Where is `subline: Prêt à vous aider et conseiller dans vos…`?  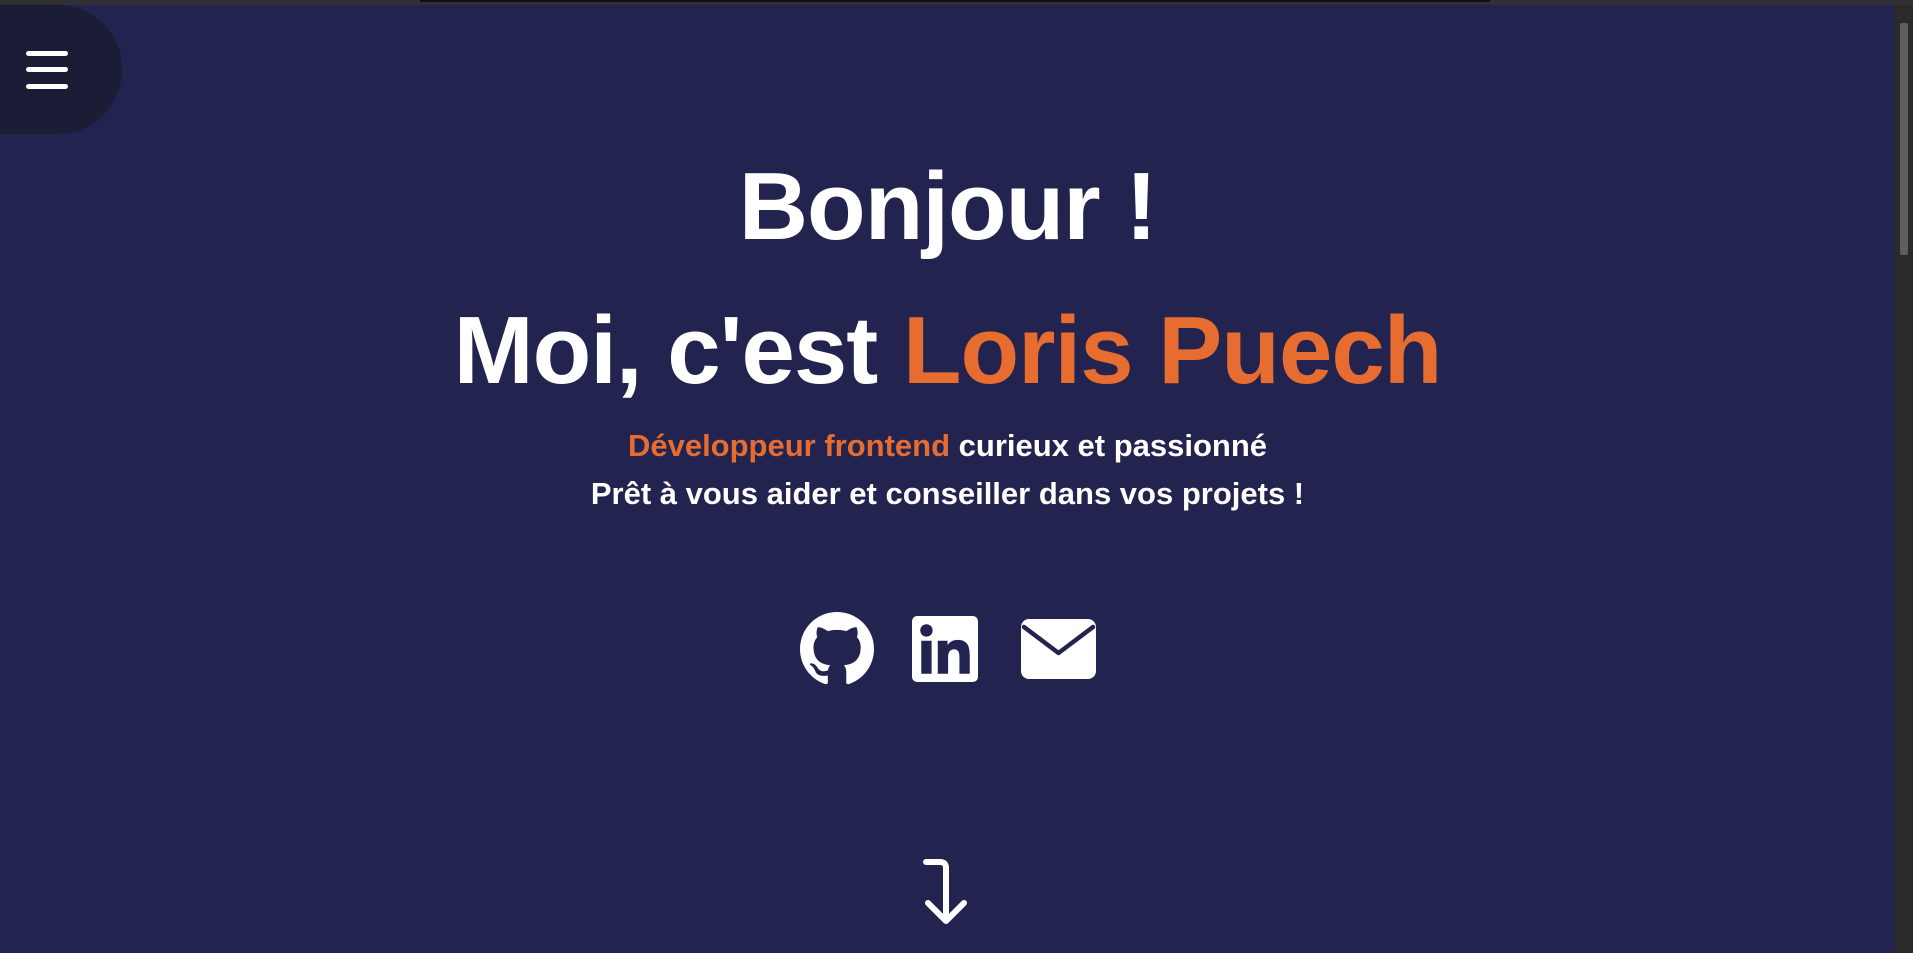
subline: Prêt à vous aider et conseiller dans vos… is located at coordinates (947, 493).